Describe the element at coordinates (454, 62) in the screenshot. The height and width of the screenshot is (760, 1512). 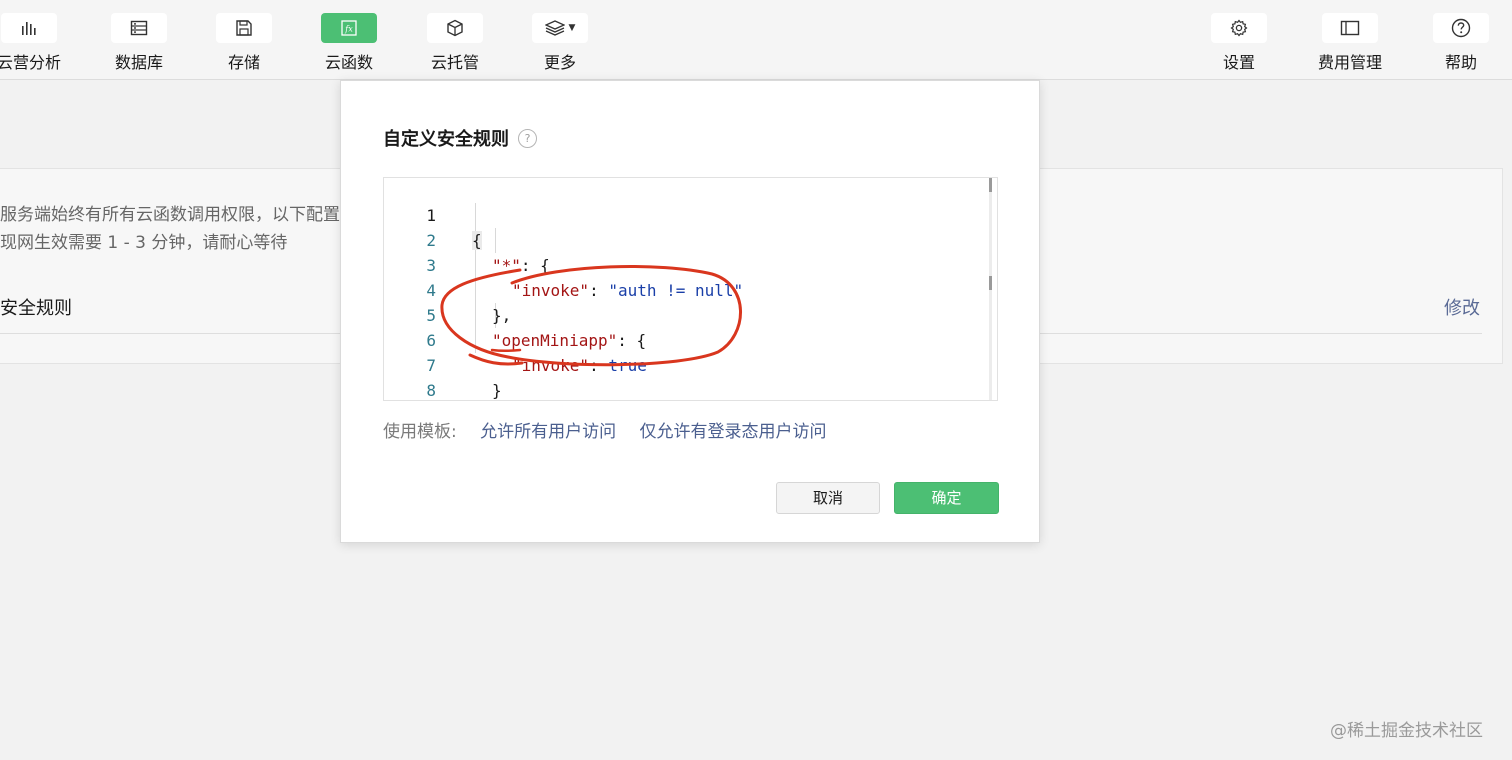
I see `toolbar-label: 云托管` at that location.